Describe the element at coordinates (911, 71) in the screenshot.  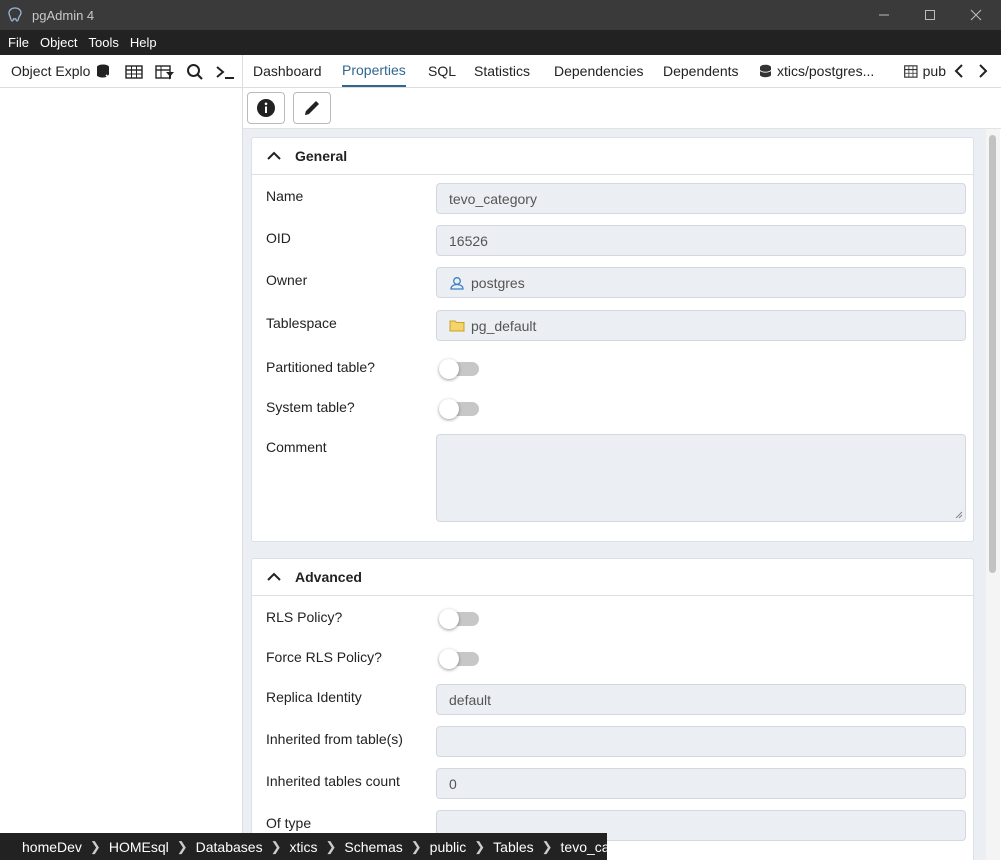
I see `table-icon` at that location.